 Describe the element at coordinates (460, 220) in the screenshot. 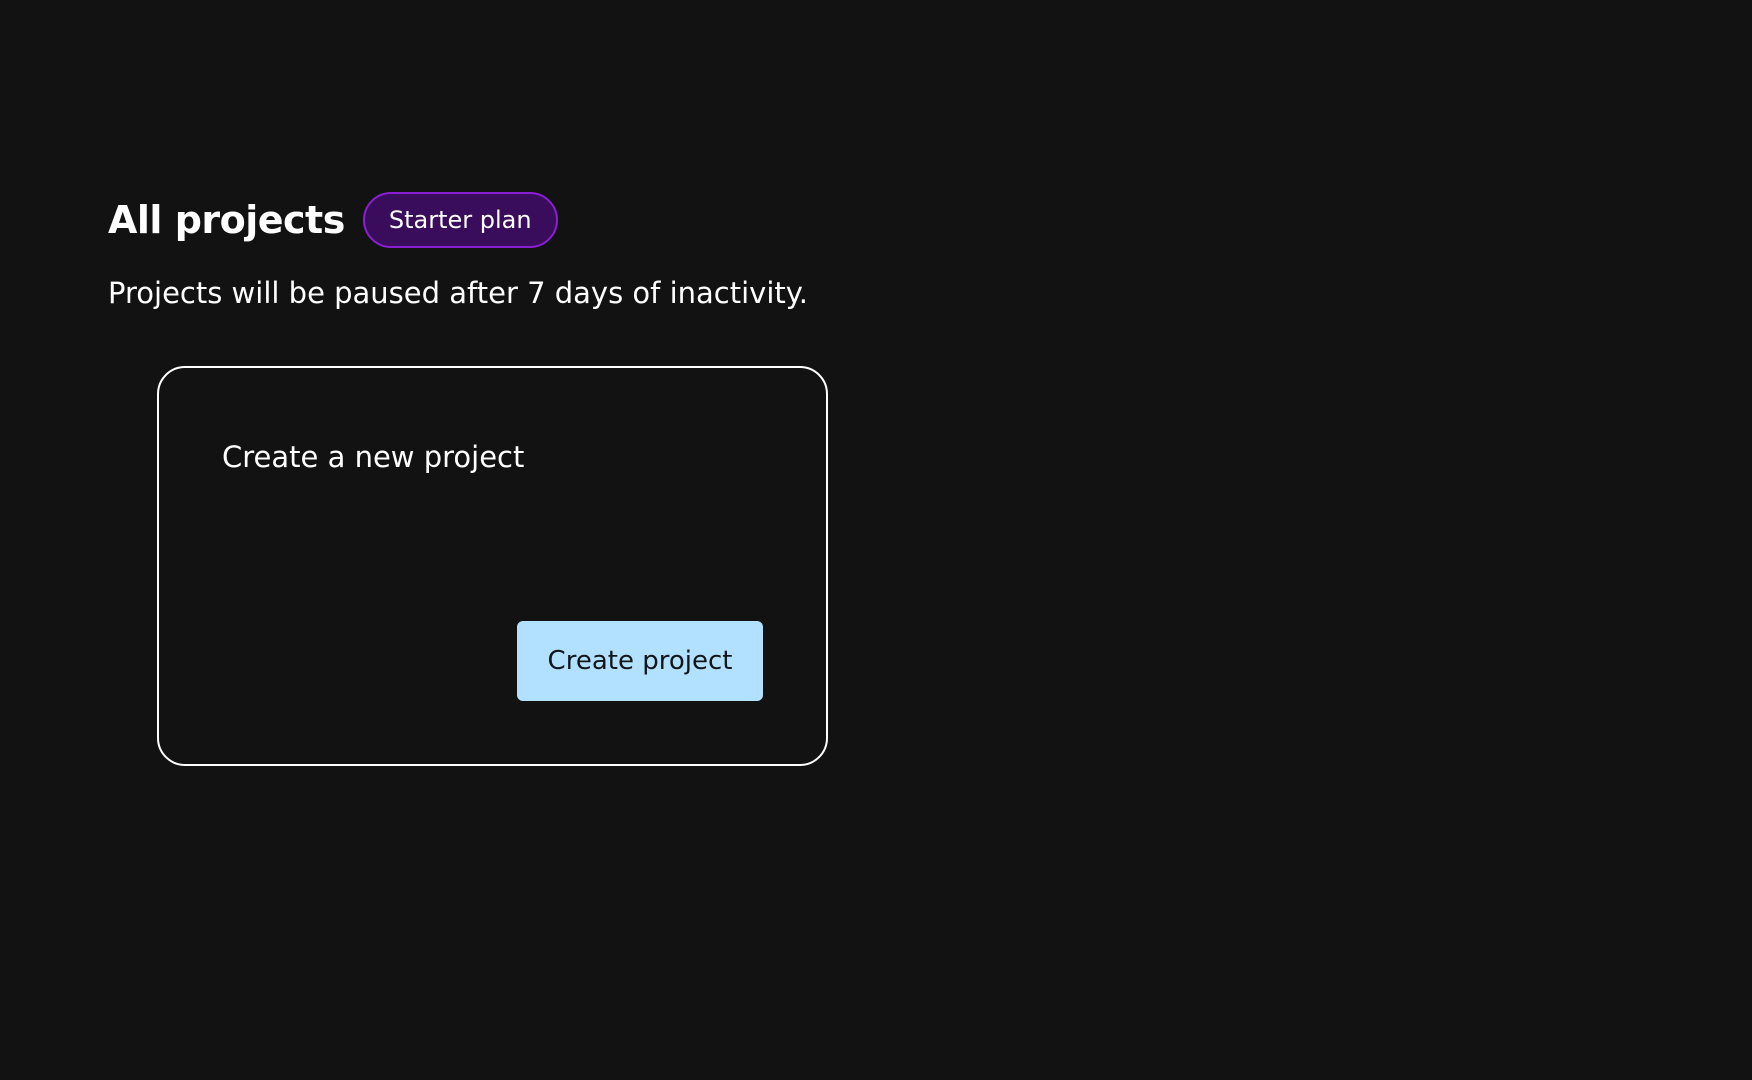

I see `plan-badge: Starter plan` at that location.